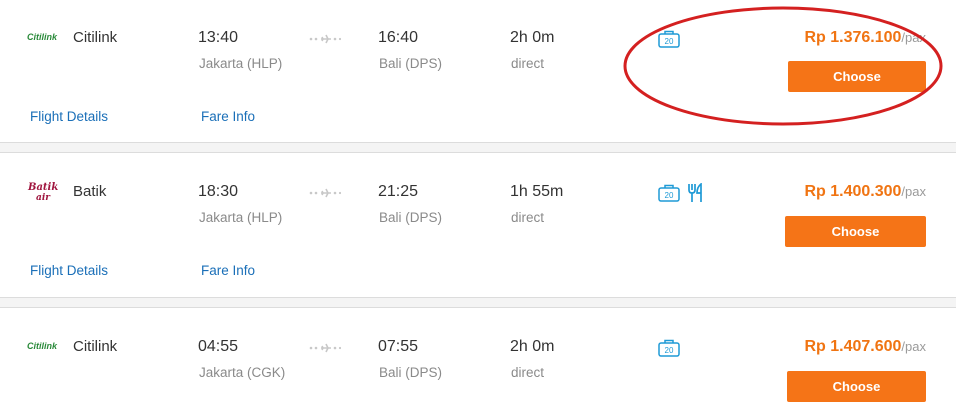 The height and width of the screenshot is (415, 956). What do you see at coordinates (42, 187) in the screenshot?
I see `svg-text: Batik` at bounding box center [42, 187].